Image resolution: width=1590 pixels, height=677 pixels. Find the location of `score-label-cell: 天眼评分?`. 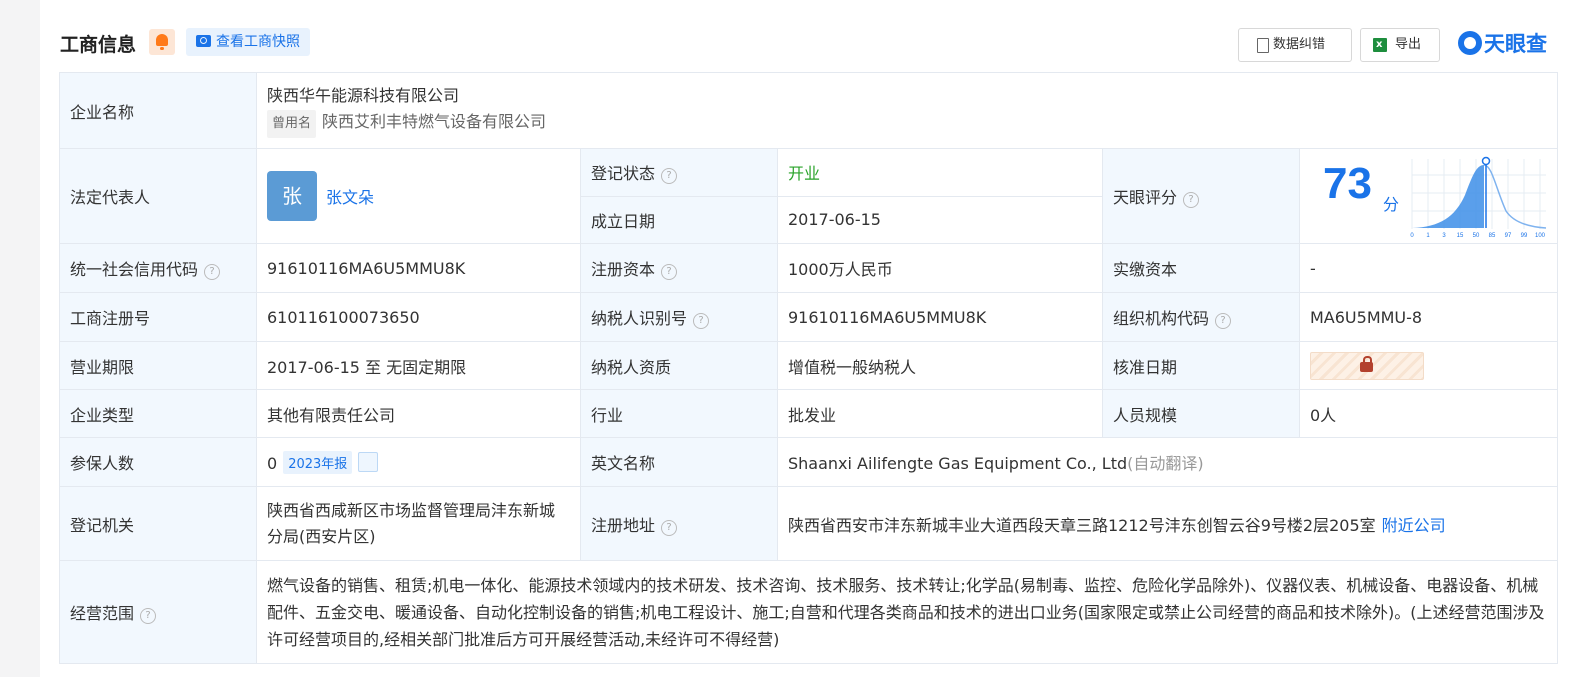

score-label-cell: 天眼评分? is located at coordinates (1201, 196).